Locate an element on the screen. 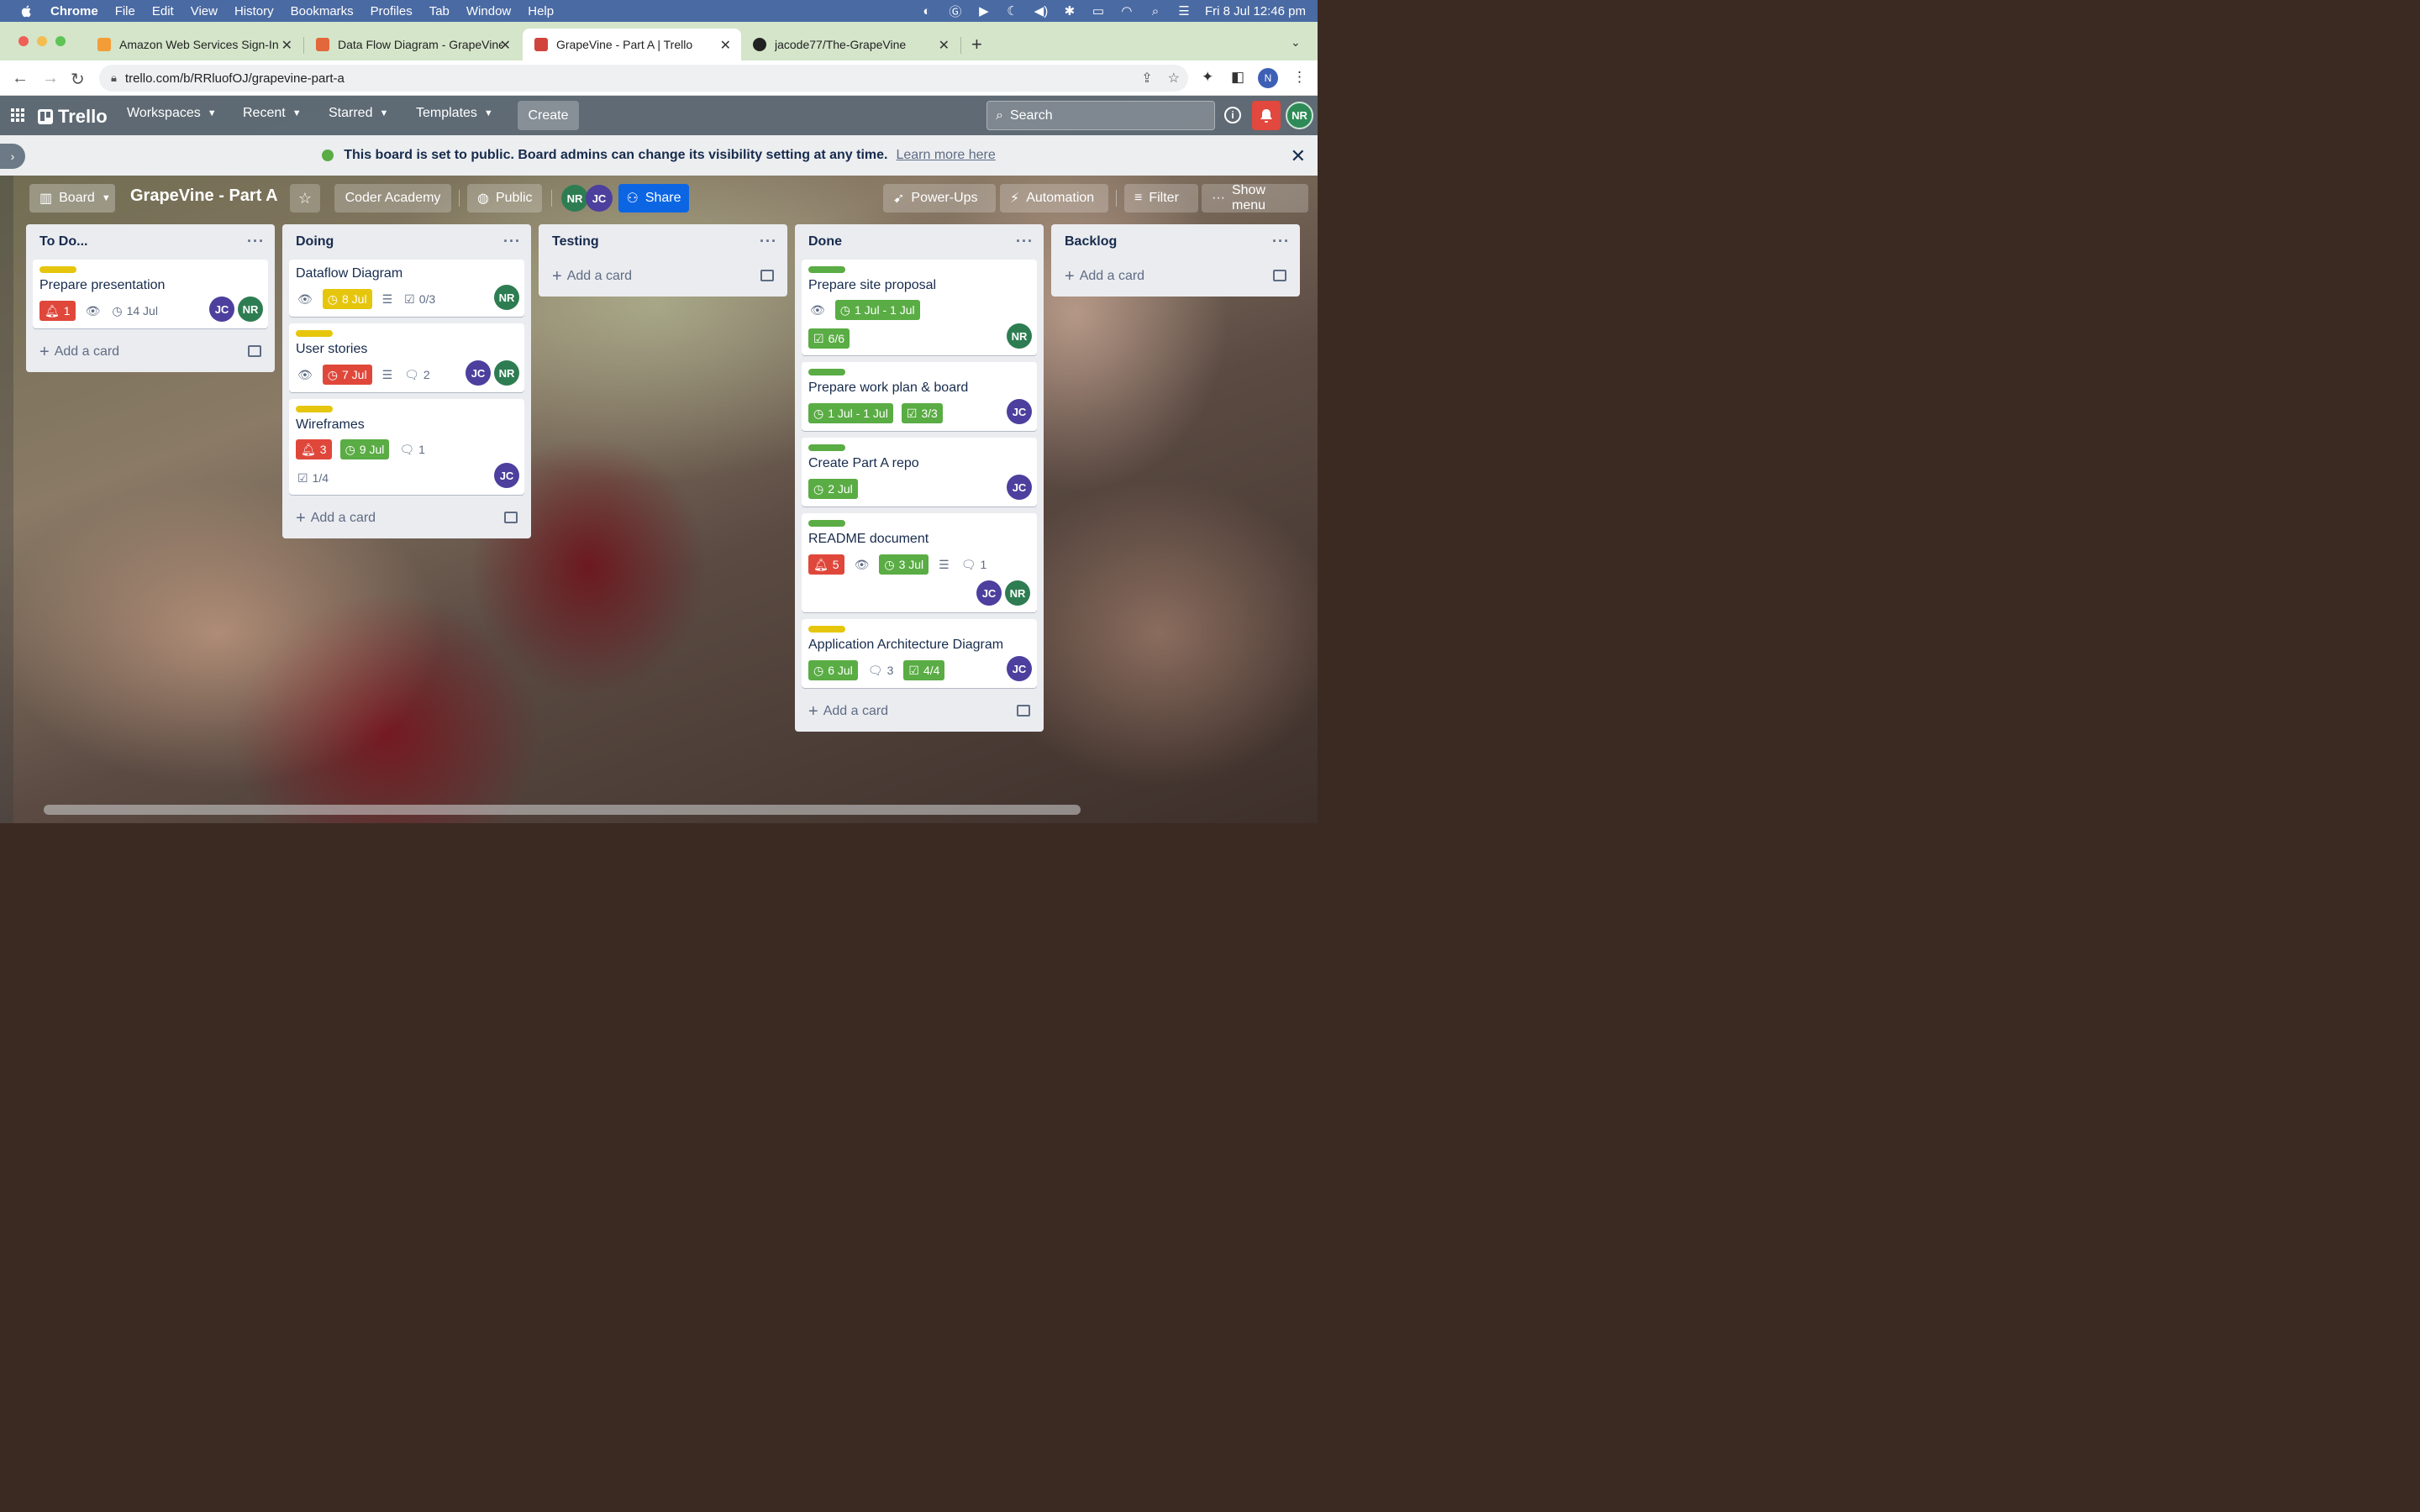 Image resolution: width=2420 pixels, height=1512 pixels. board-member-avatar: JC is located at coordinates (599, 198).